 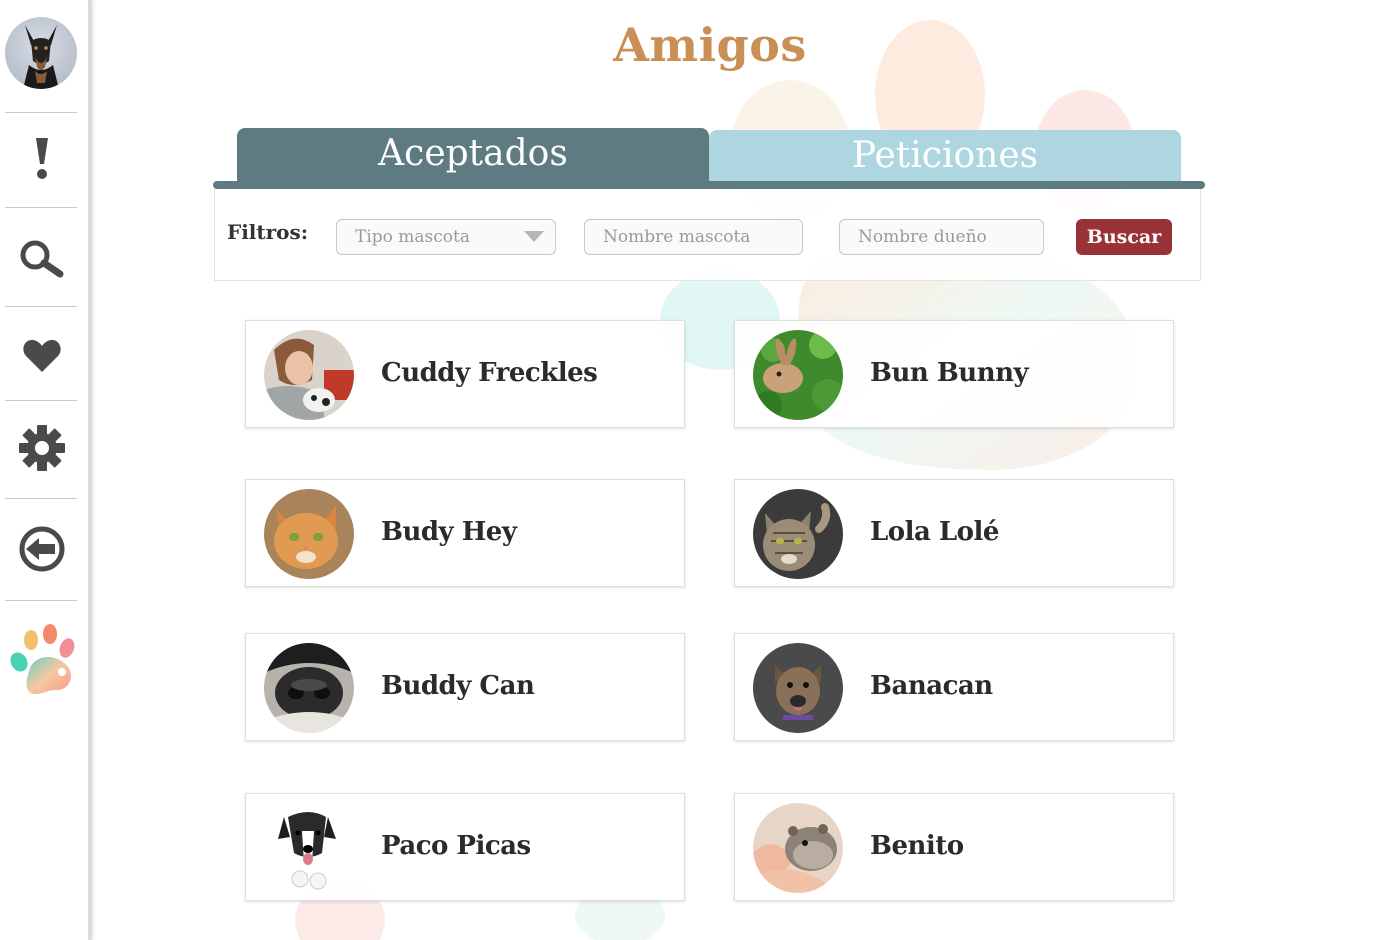 What do you see at coordinates (449, 532) in the screenshot?
I see `friend-name: Budy Hey` at bounding box center [449, 532].